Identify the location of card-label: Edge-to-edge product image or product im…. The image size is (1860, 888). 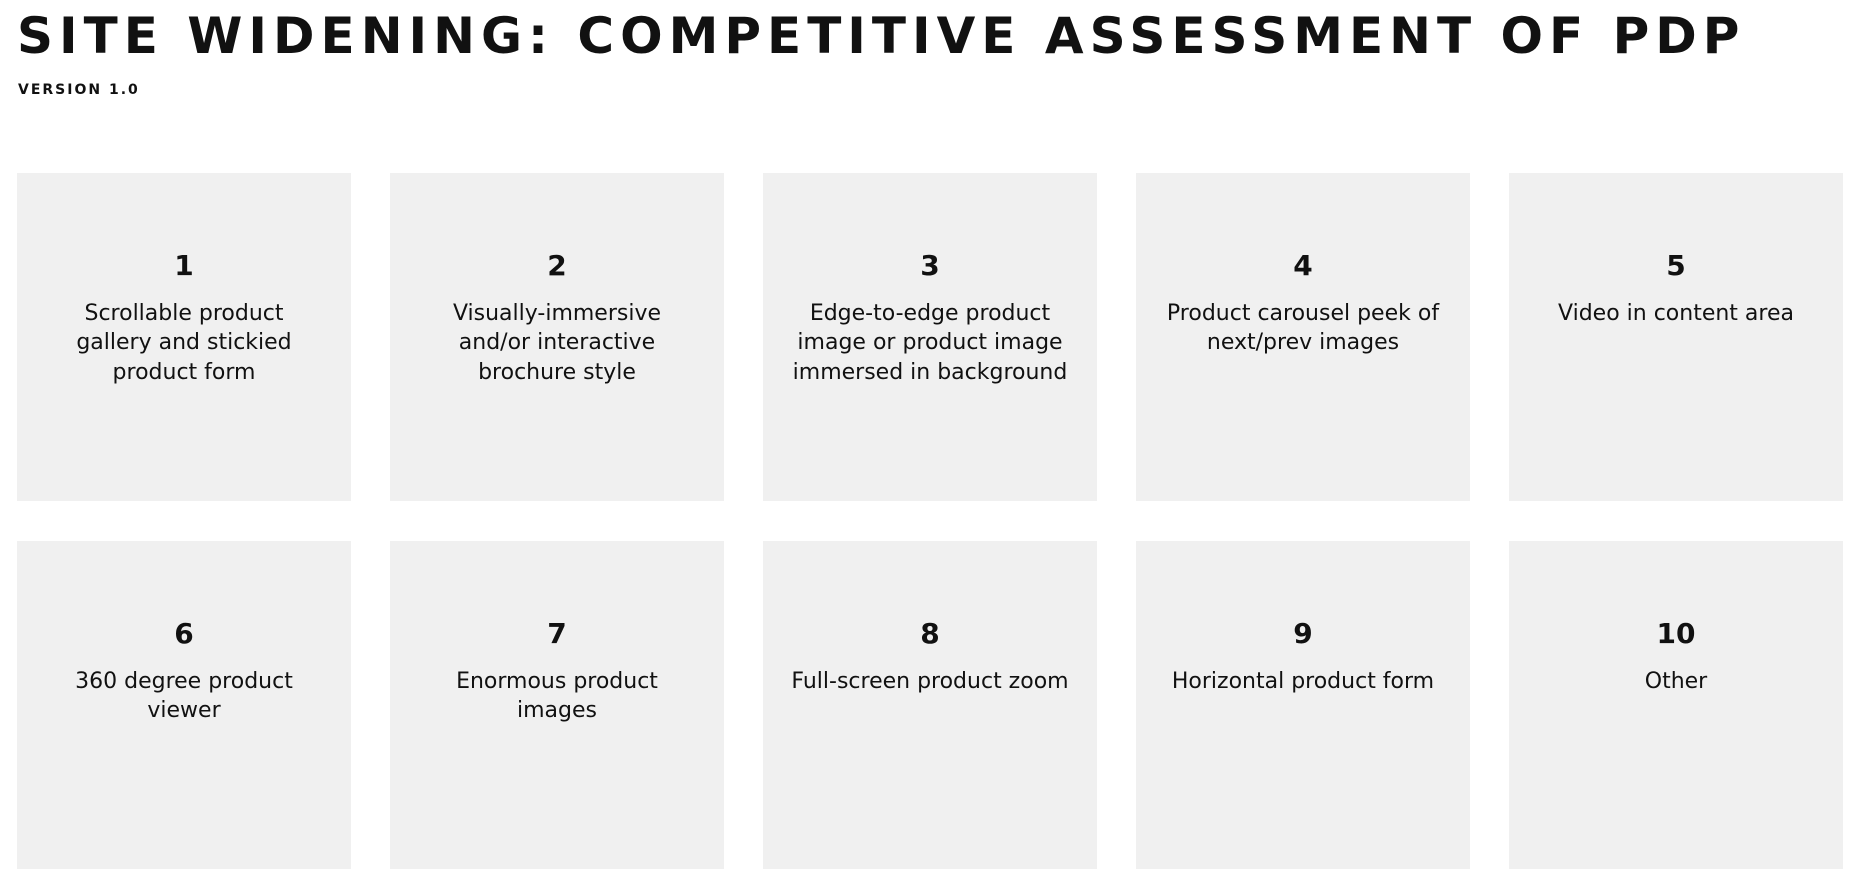
(930, 342).